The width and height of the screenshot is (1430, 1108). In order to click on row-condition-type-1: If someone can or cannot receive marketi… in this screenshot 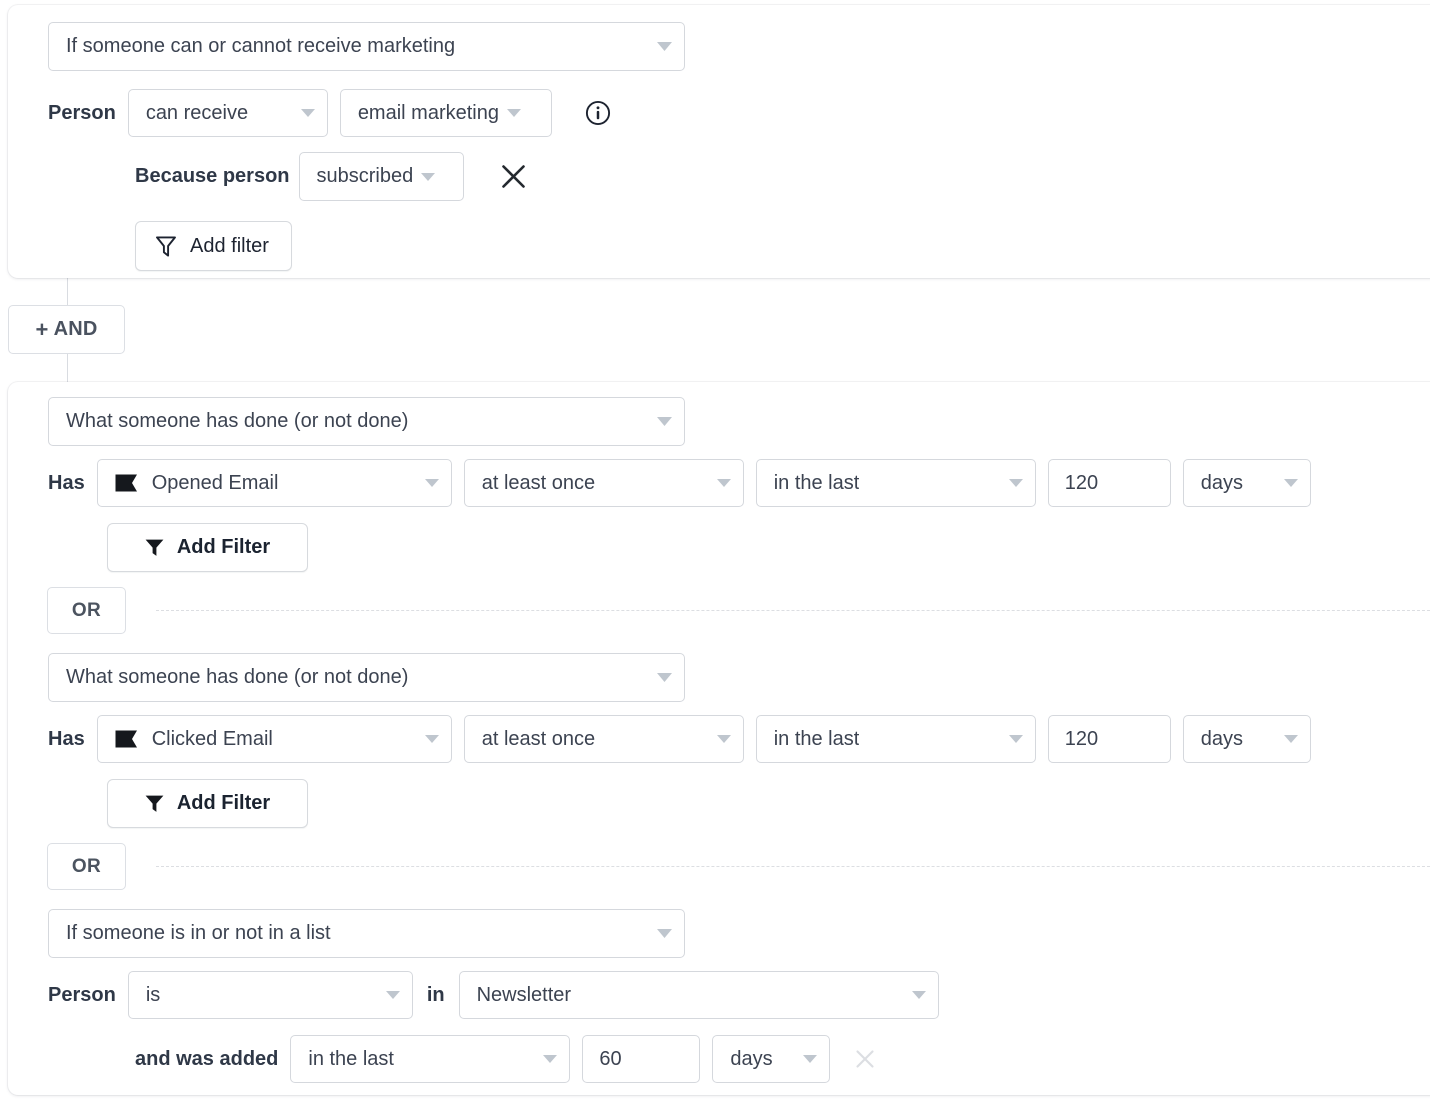, I will do `click(366, 46)`.